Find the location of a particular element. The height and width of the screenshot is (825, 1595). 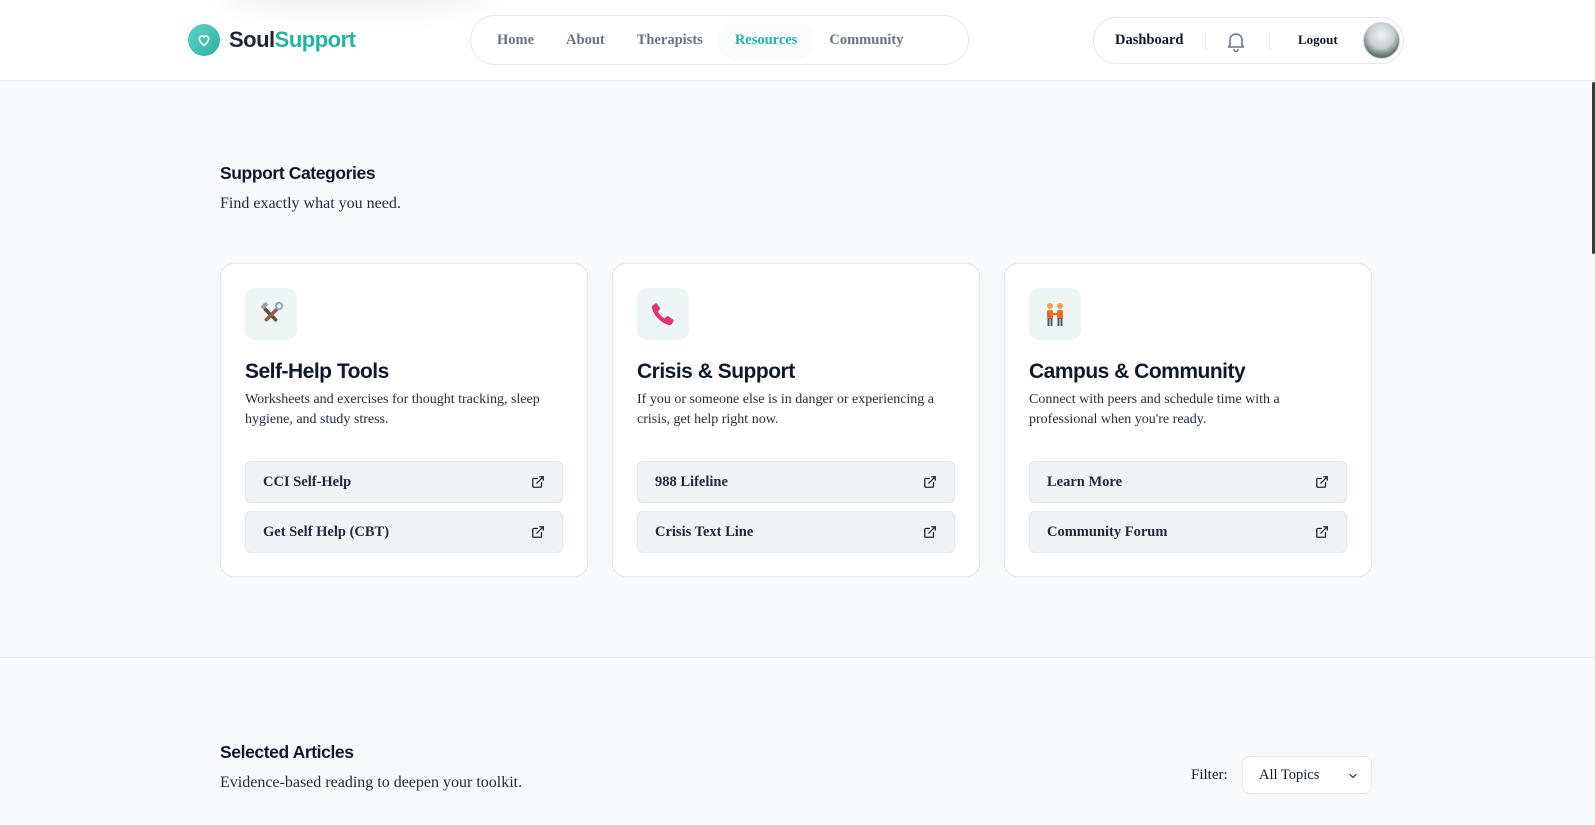

header-shadow is located at coordinates (355, 6).